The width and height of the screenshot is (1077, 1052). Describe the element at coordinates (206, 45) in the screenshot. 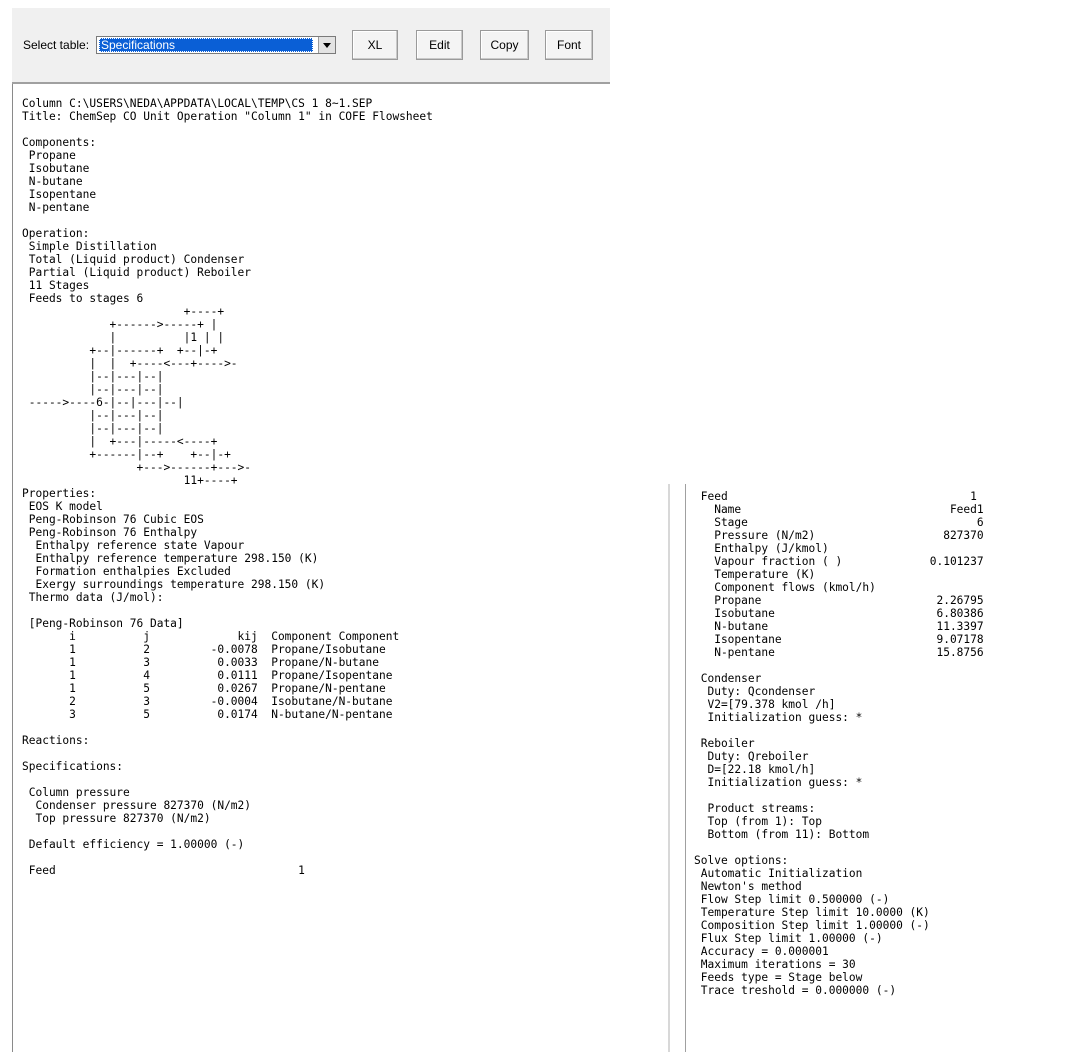

I see `select-table-value: Specifications` at that location.